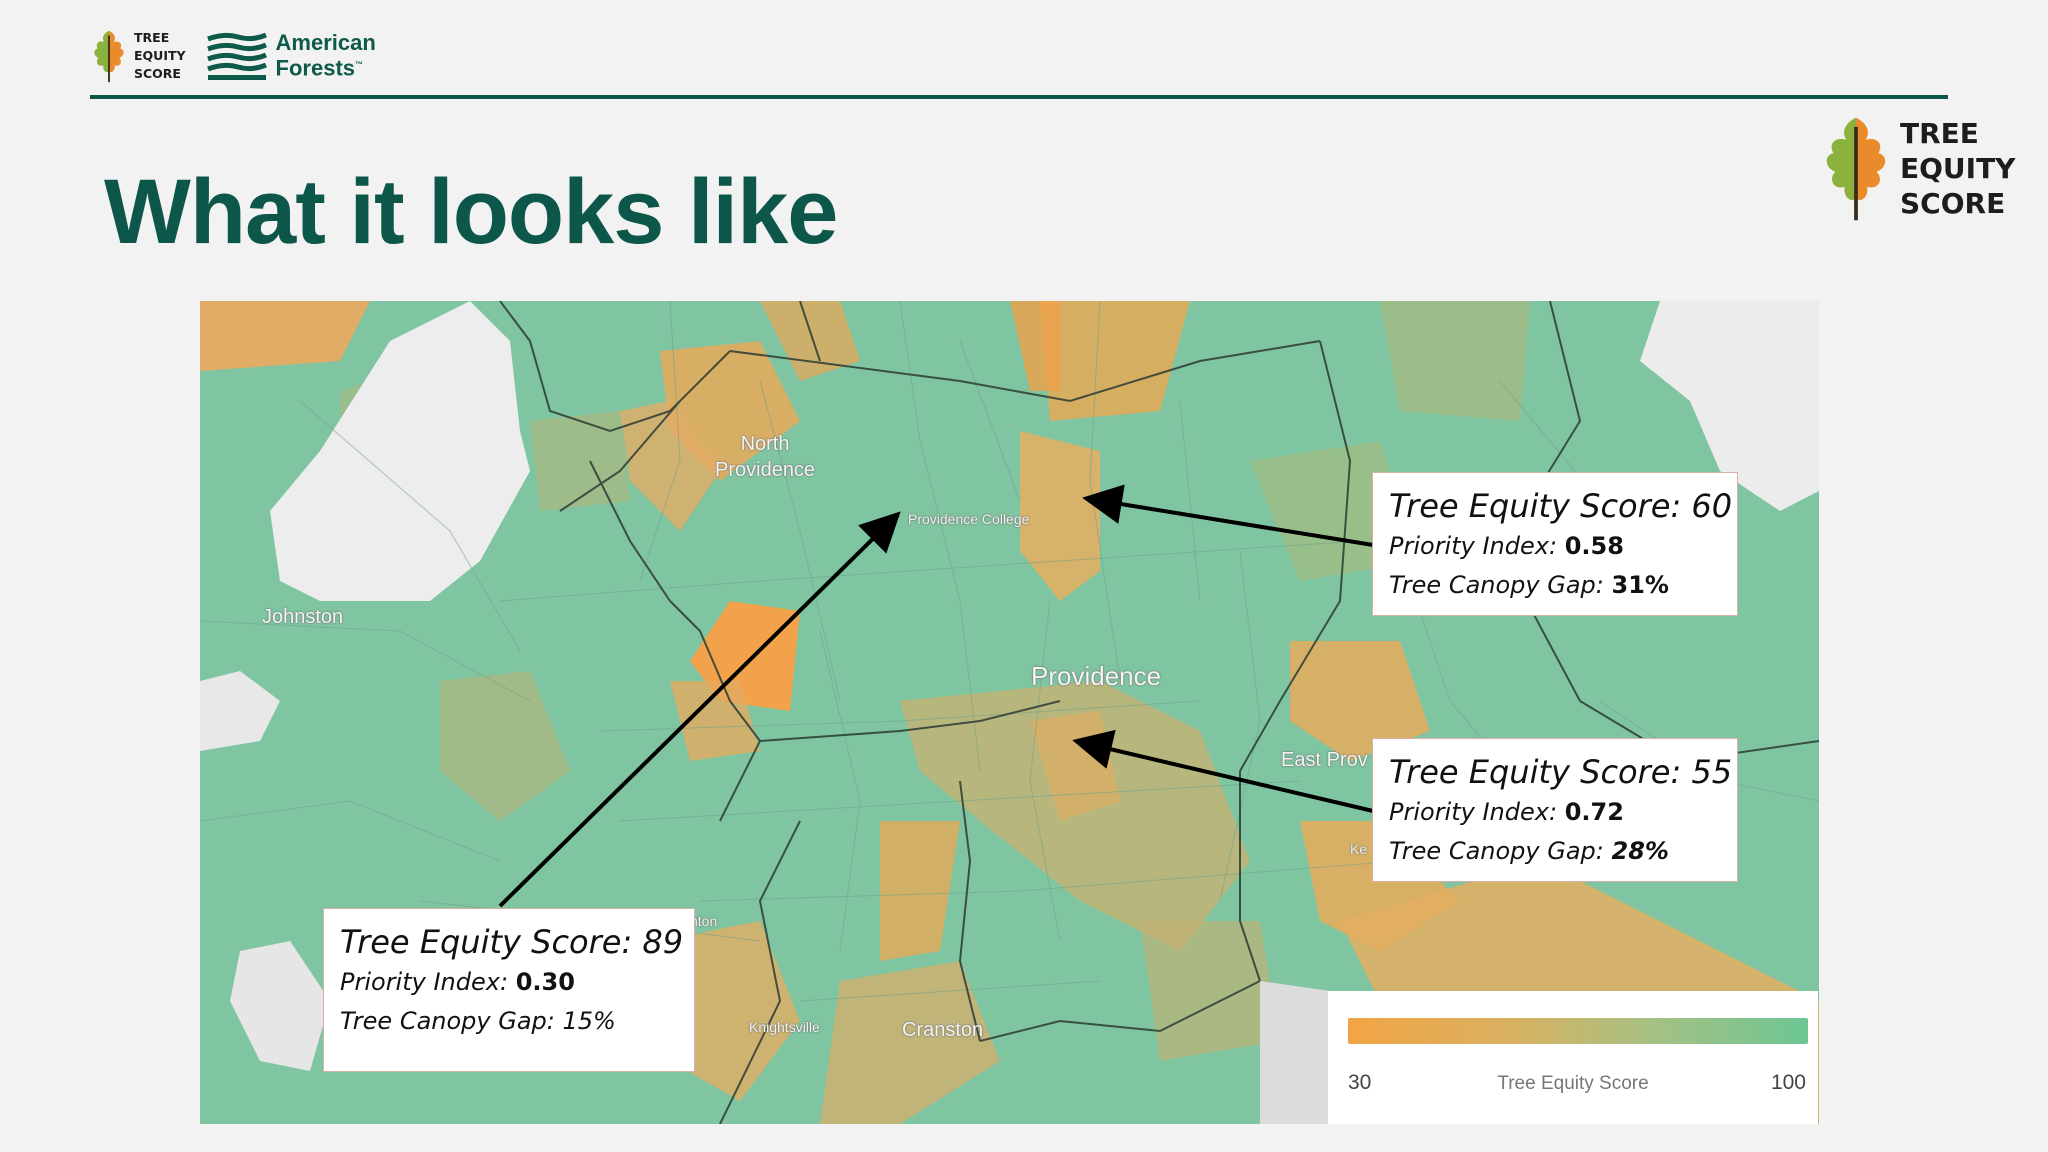 The image size is (2048, 1152). What do you see at coordinates (1573, 1083) in the screenshot?
I see `legend-title: Tree Equity Score` at bounding box center [1573, 1083].